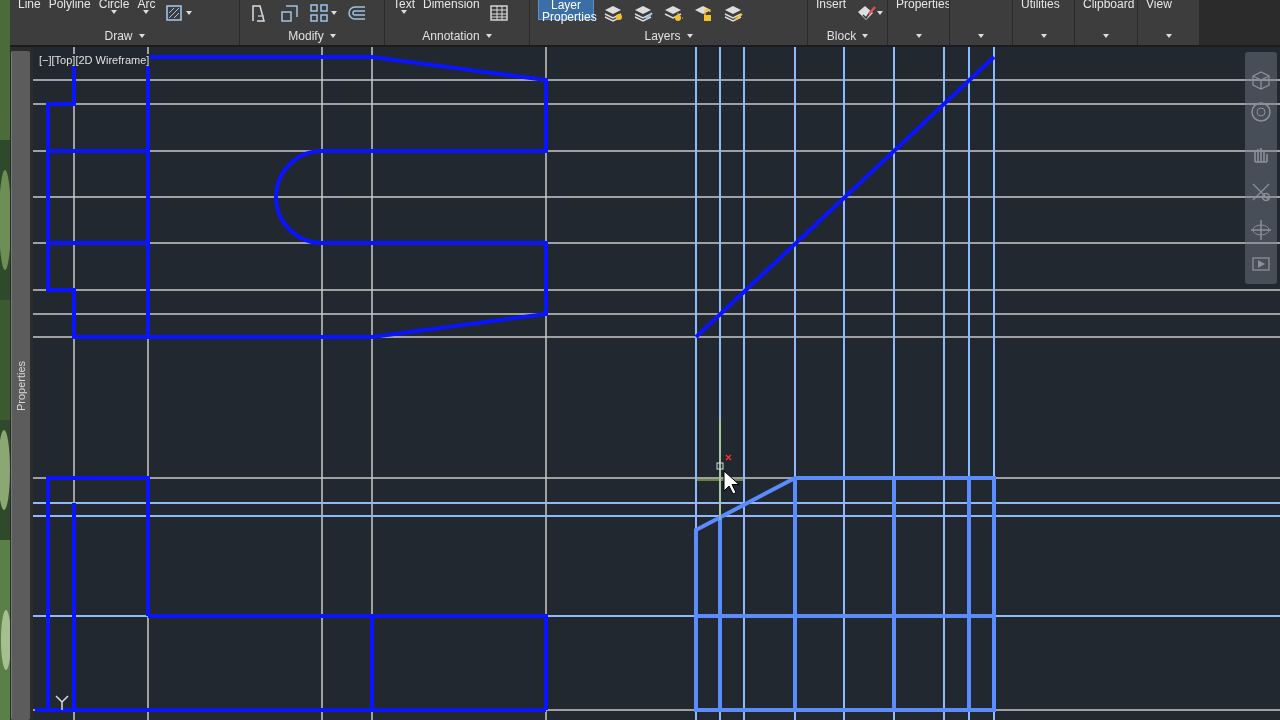 This screenshot has height=720, width=1280. What do you see at coordinates (94, 60) in the screenshot?
I see `viewport-label: [−][Top][2D Wireframe]` at bounding box center [94, 60].